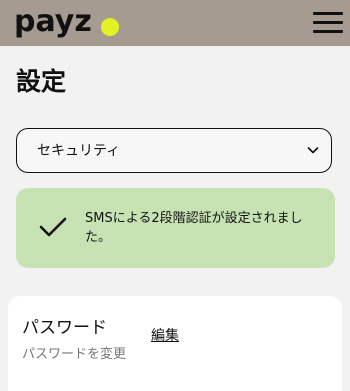 This screenshot has height=391, width=350. Describe the element at coordinates (79, 151) in the screenshot. I see `section-select-value: セキュリティ` at that location.